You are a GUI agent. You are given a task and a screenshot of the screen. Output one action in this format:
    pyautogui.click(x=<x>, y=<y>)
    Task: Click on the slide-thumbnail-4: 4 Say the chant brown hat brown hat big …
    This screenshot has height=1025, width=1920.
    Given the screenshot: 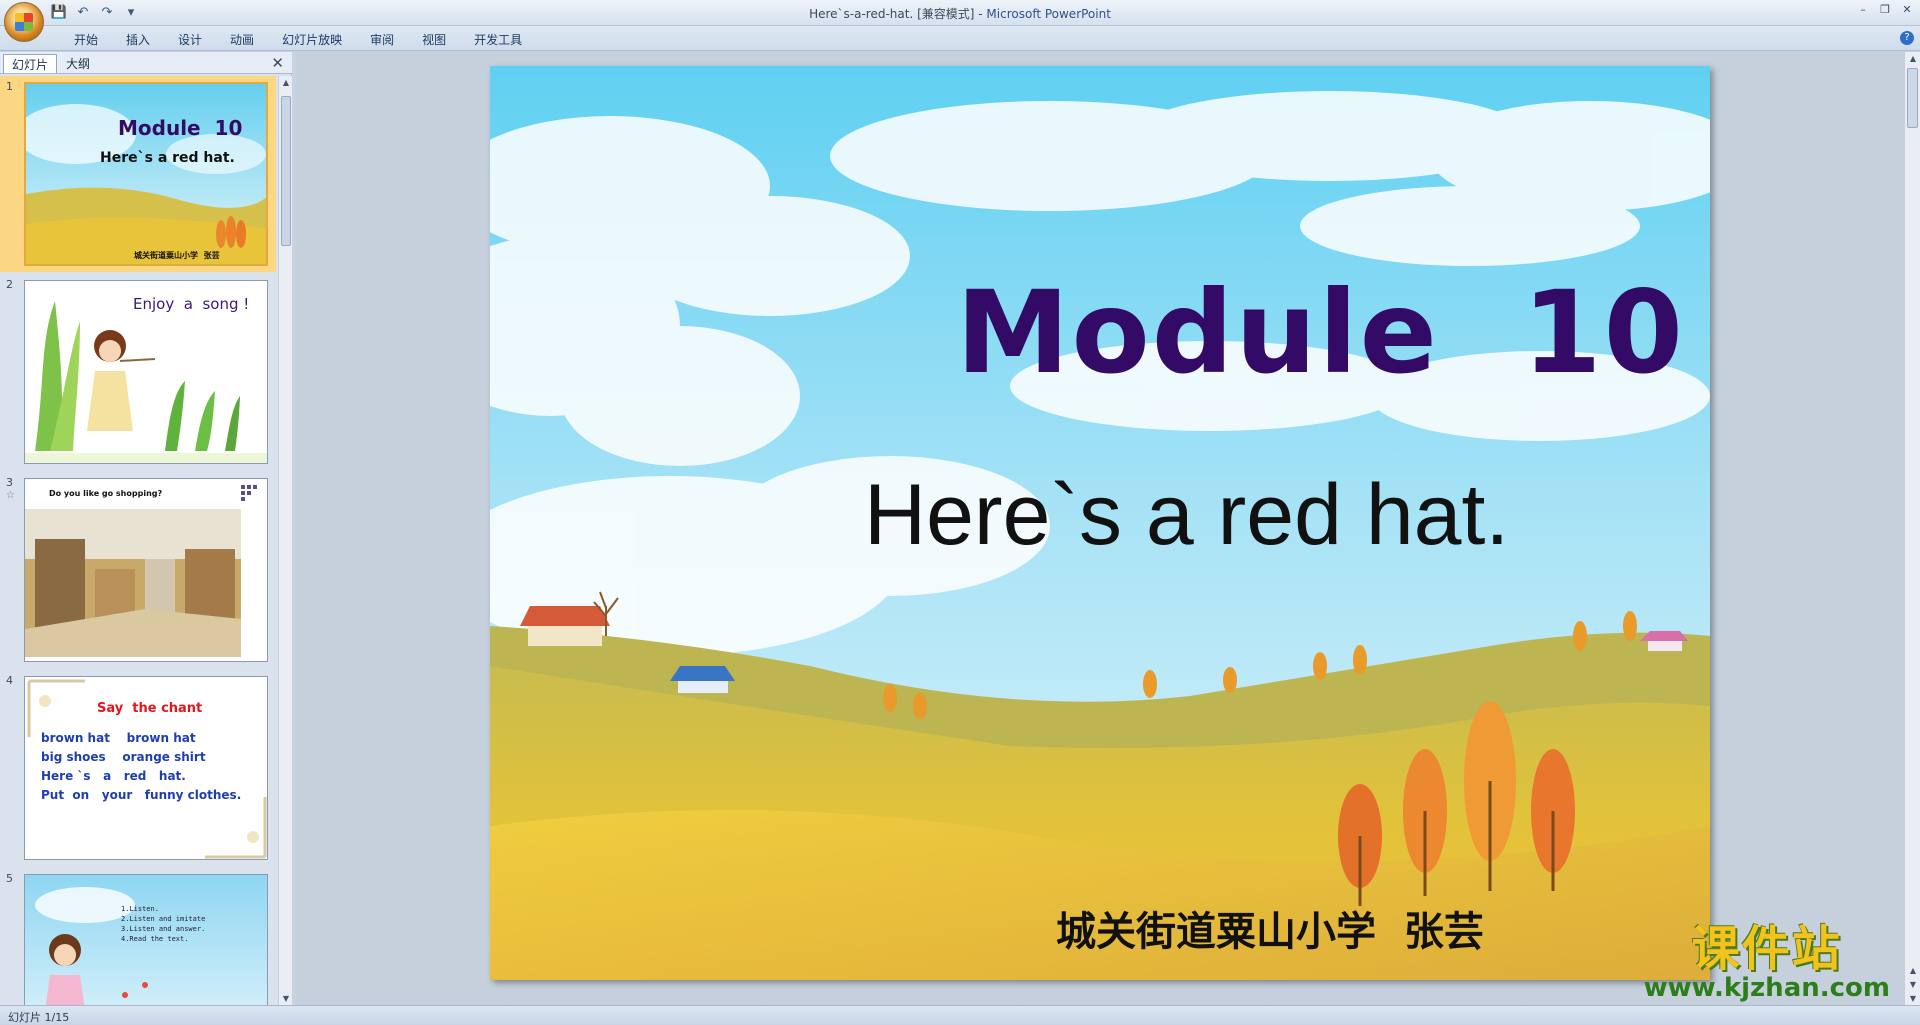 What is the action you would take?
    pyautogui.click(x=138, y=768)
    